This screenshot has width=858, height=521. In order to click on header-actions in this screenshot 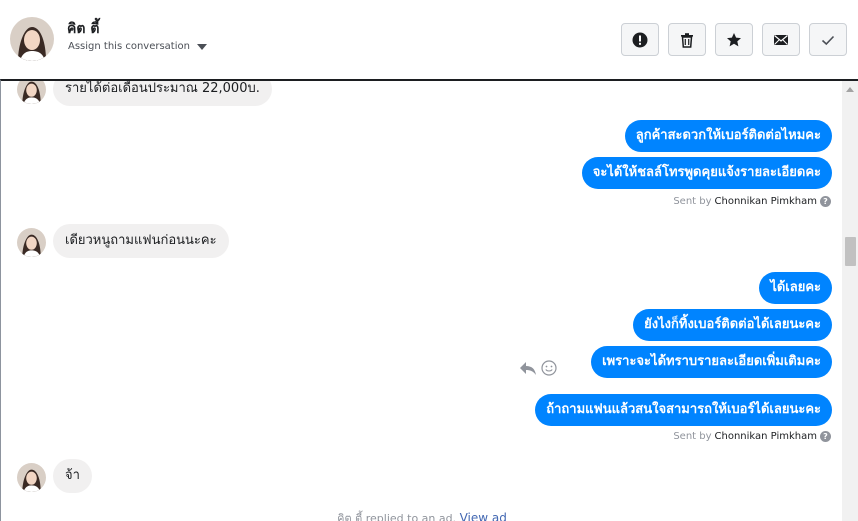, I will do `click(734, 39)`.